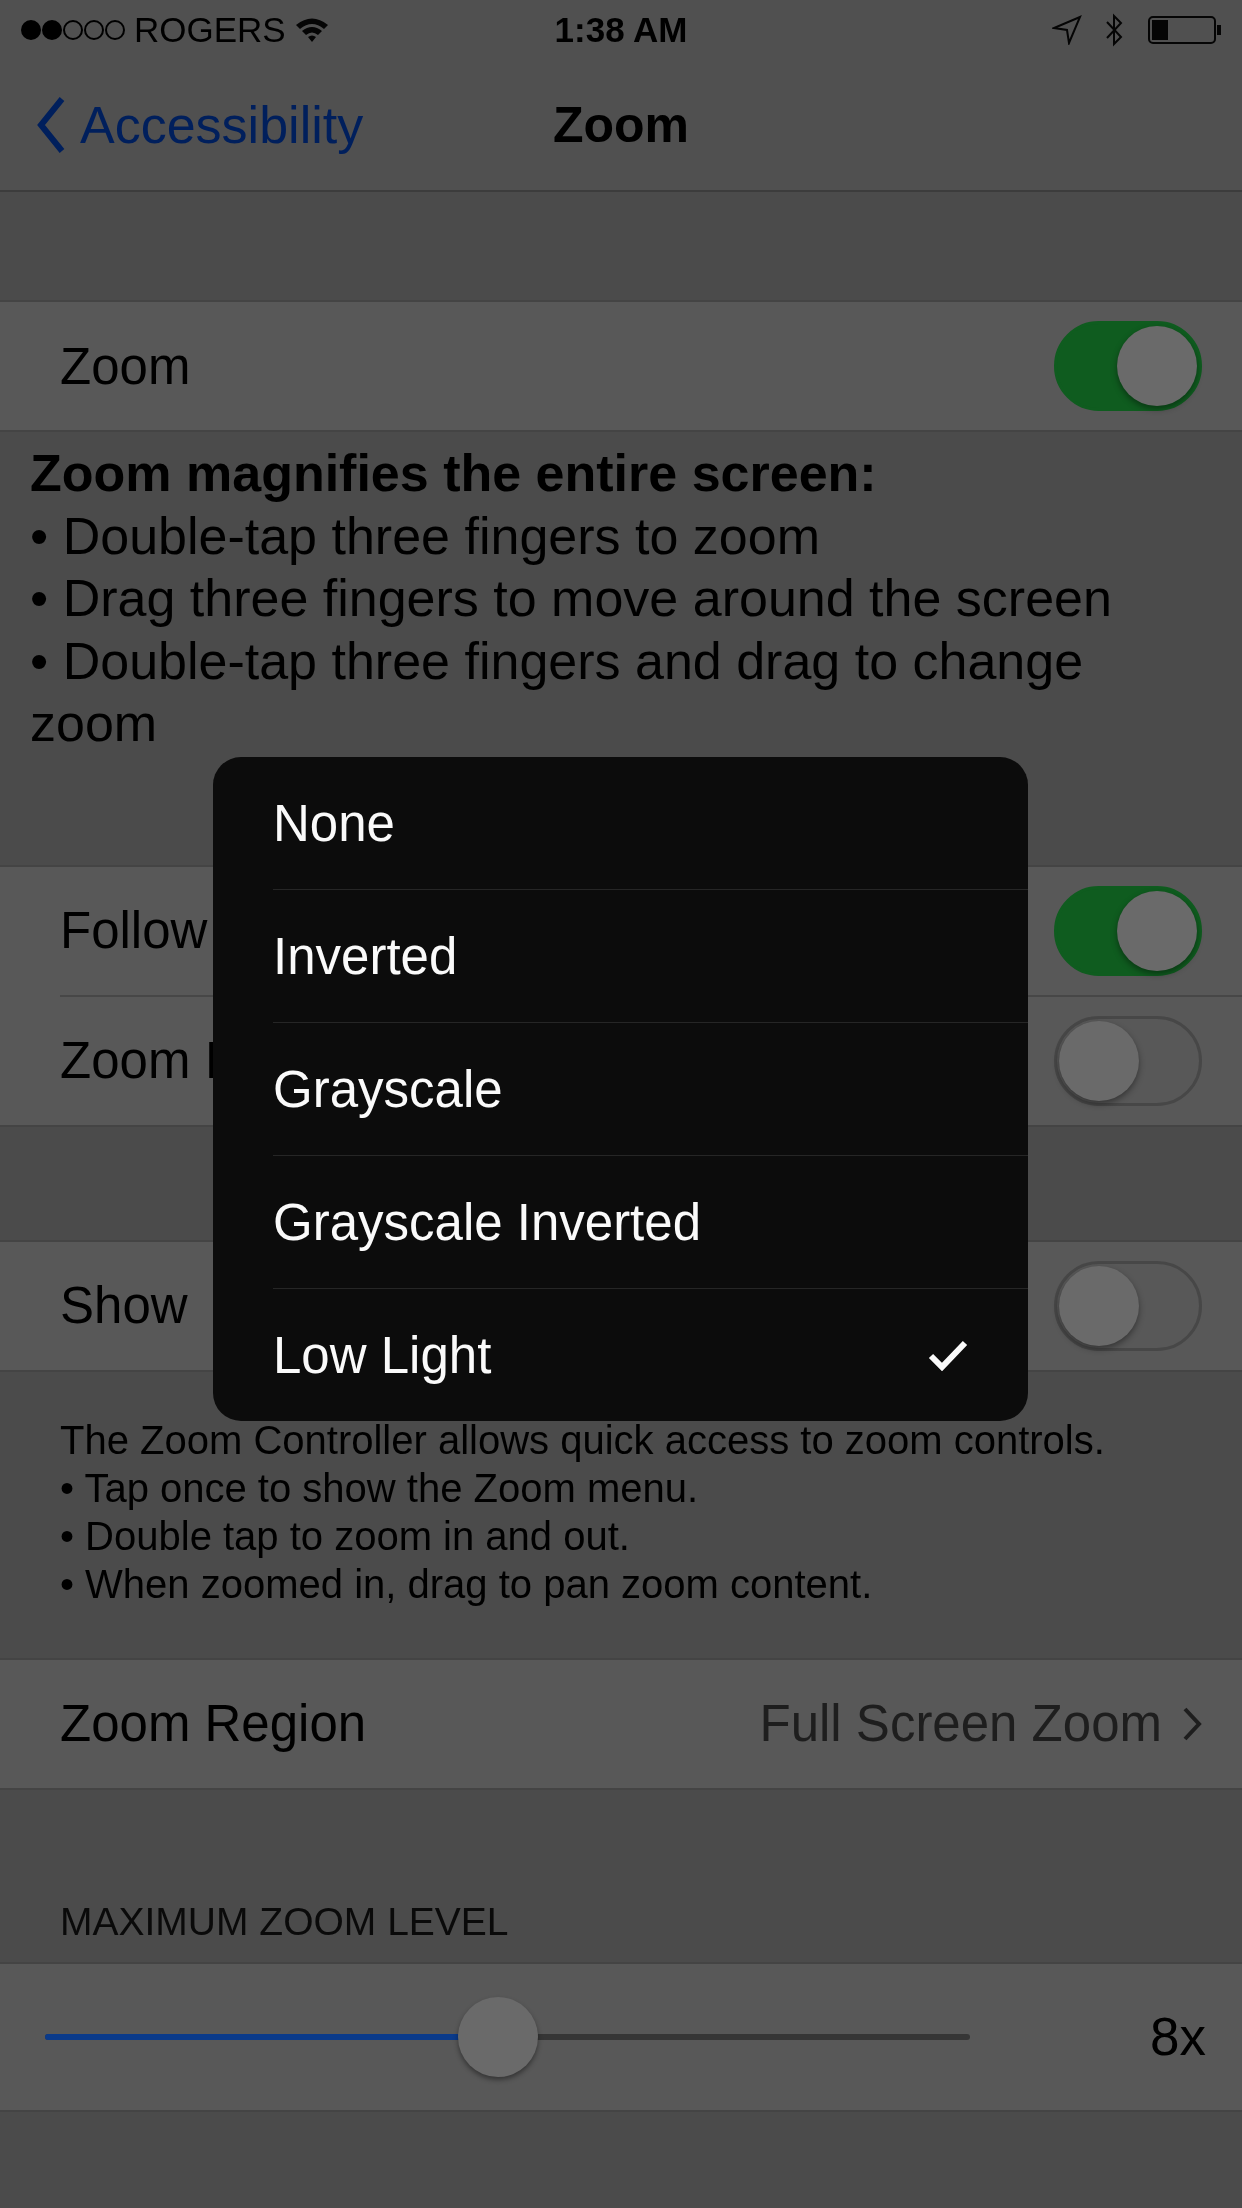 This screenshot has width=1242, height=2208. Describe the element at coordinates (650, 1221) in the screenshot. I see `menu-item: Grayscale Inverted` at that location.